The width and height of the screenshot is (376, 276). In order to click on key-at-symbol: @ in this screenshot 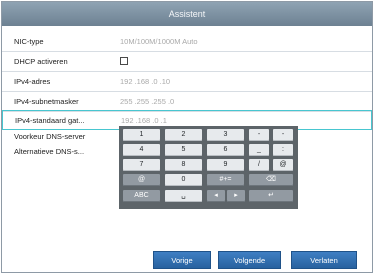, I will do `click(141, 180)`.